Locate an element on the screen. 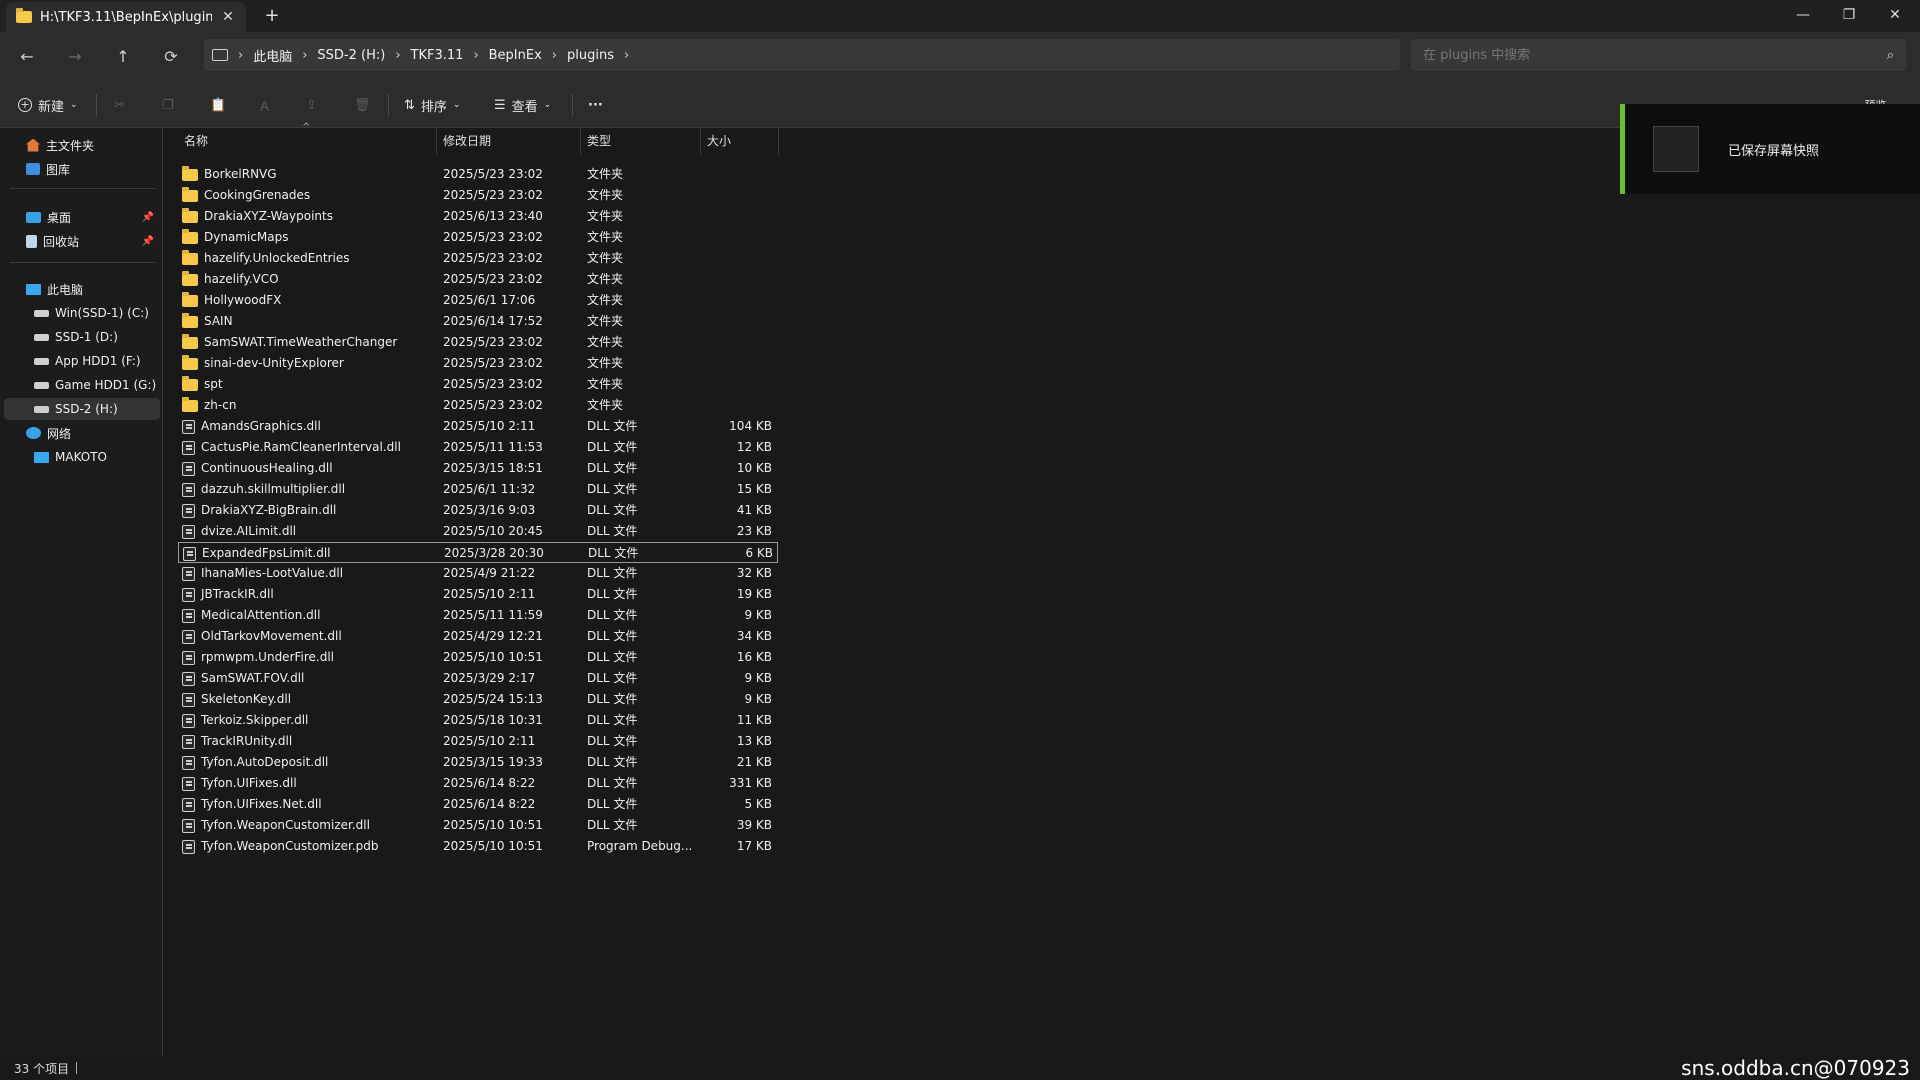 Image resolution: width=1920 pixels, height=1080 pixels. file-date: 2025/4/9 21:22 is located at coordinates (489, 573).